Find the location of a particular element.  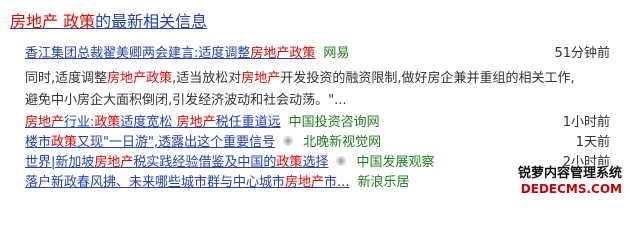

site-watermark: 锐萝内容管理系统 DEDECMS.COM is located at coordinates (567, 181).